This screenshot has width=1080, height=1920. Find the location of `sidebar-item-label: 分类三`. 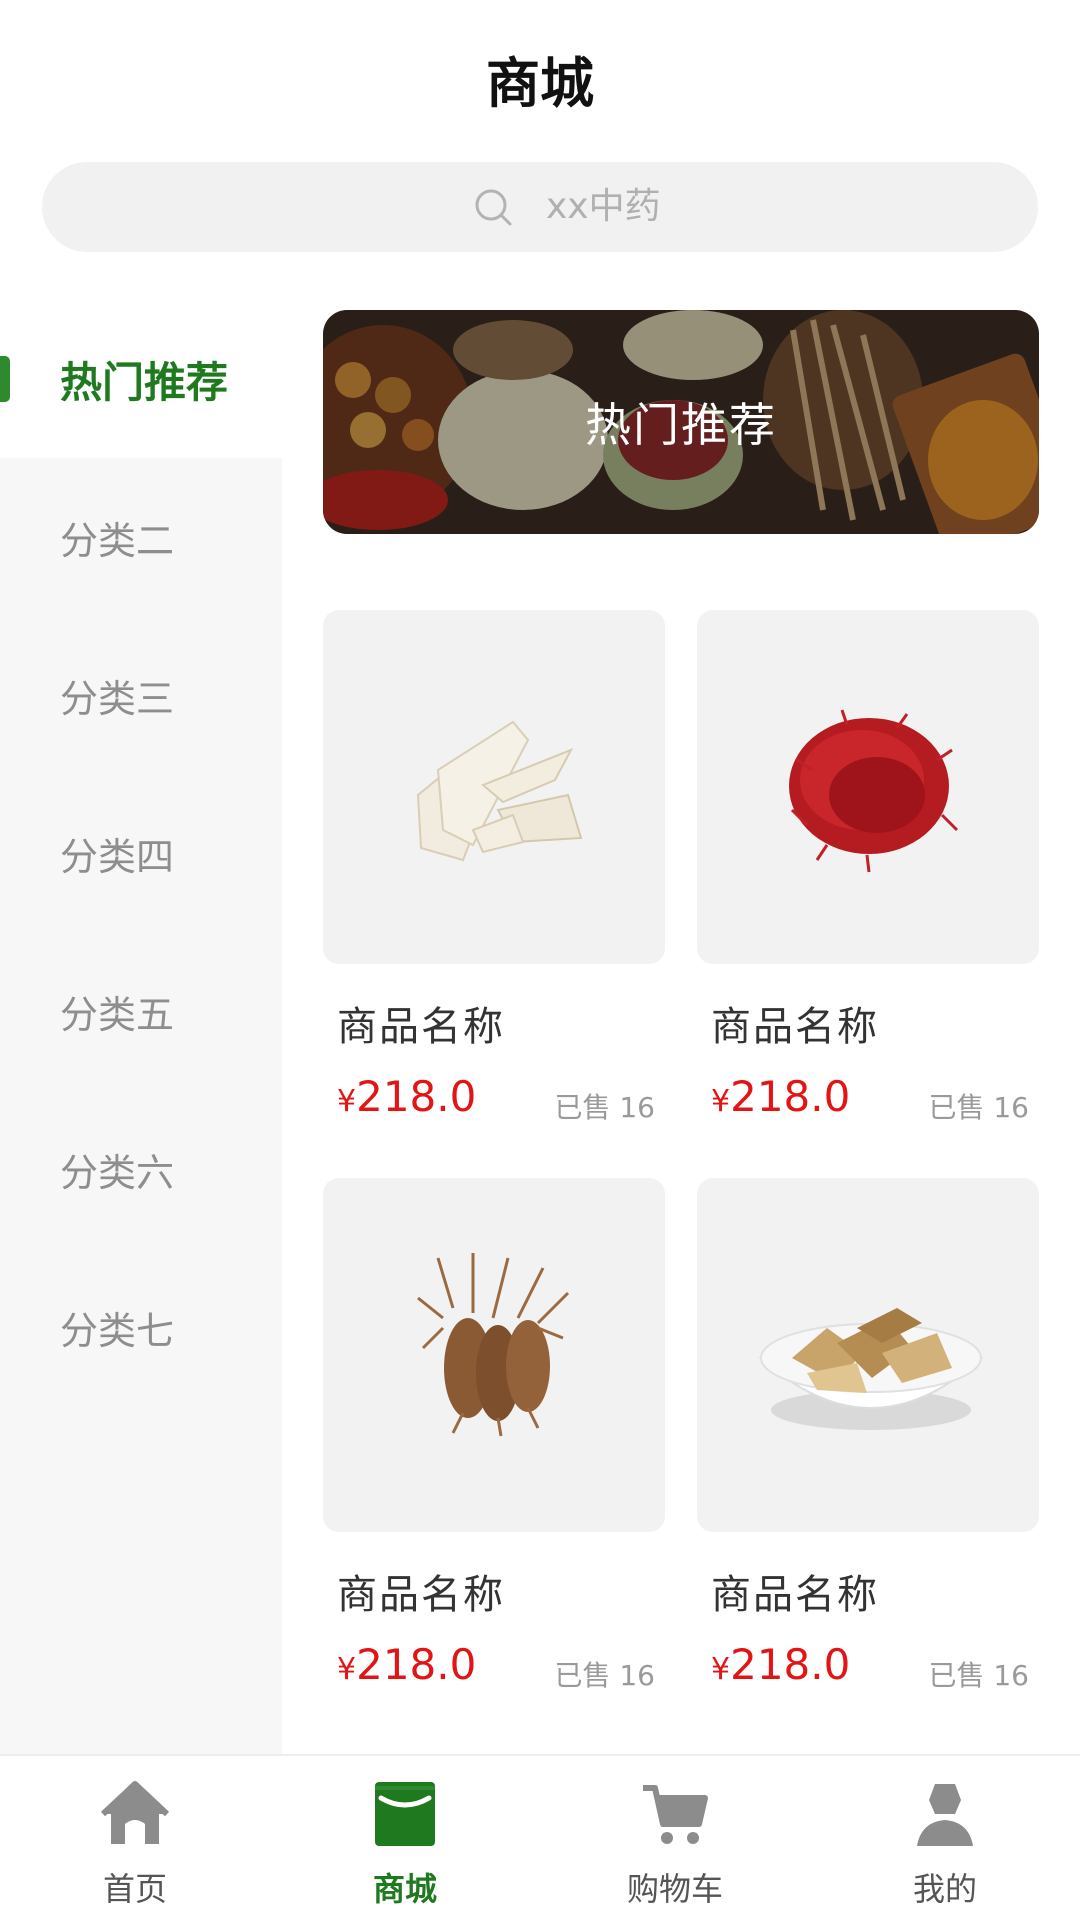

sidebar-item-label: 分类三 is located at coordinates (117, 698).